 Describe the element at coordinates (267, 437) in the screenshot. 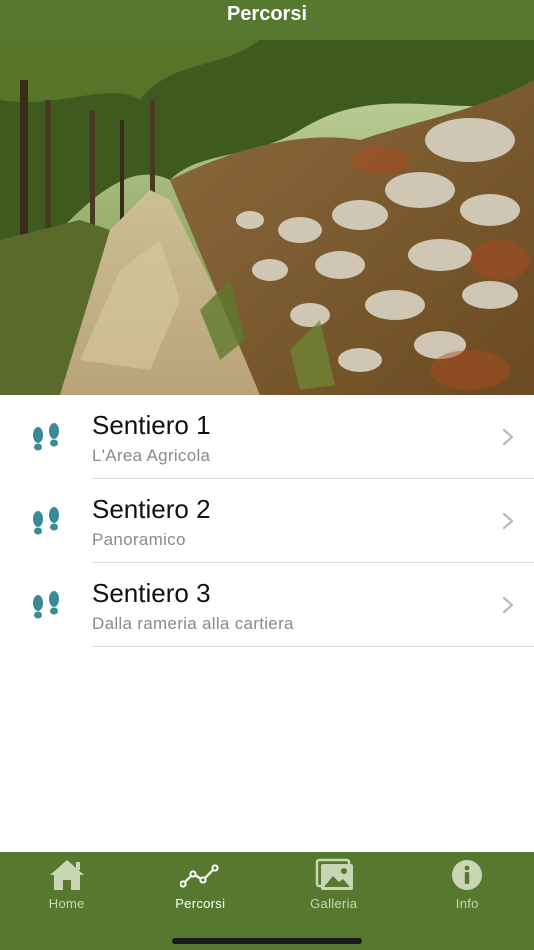

I see `list-item: Sentiero 1 L'Area Agricola` at that location.